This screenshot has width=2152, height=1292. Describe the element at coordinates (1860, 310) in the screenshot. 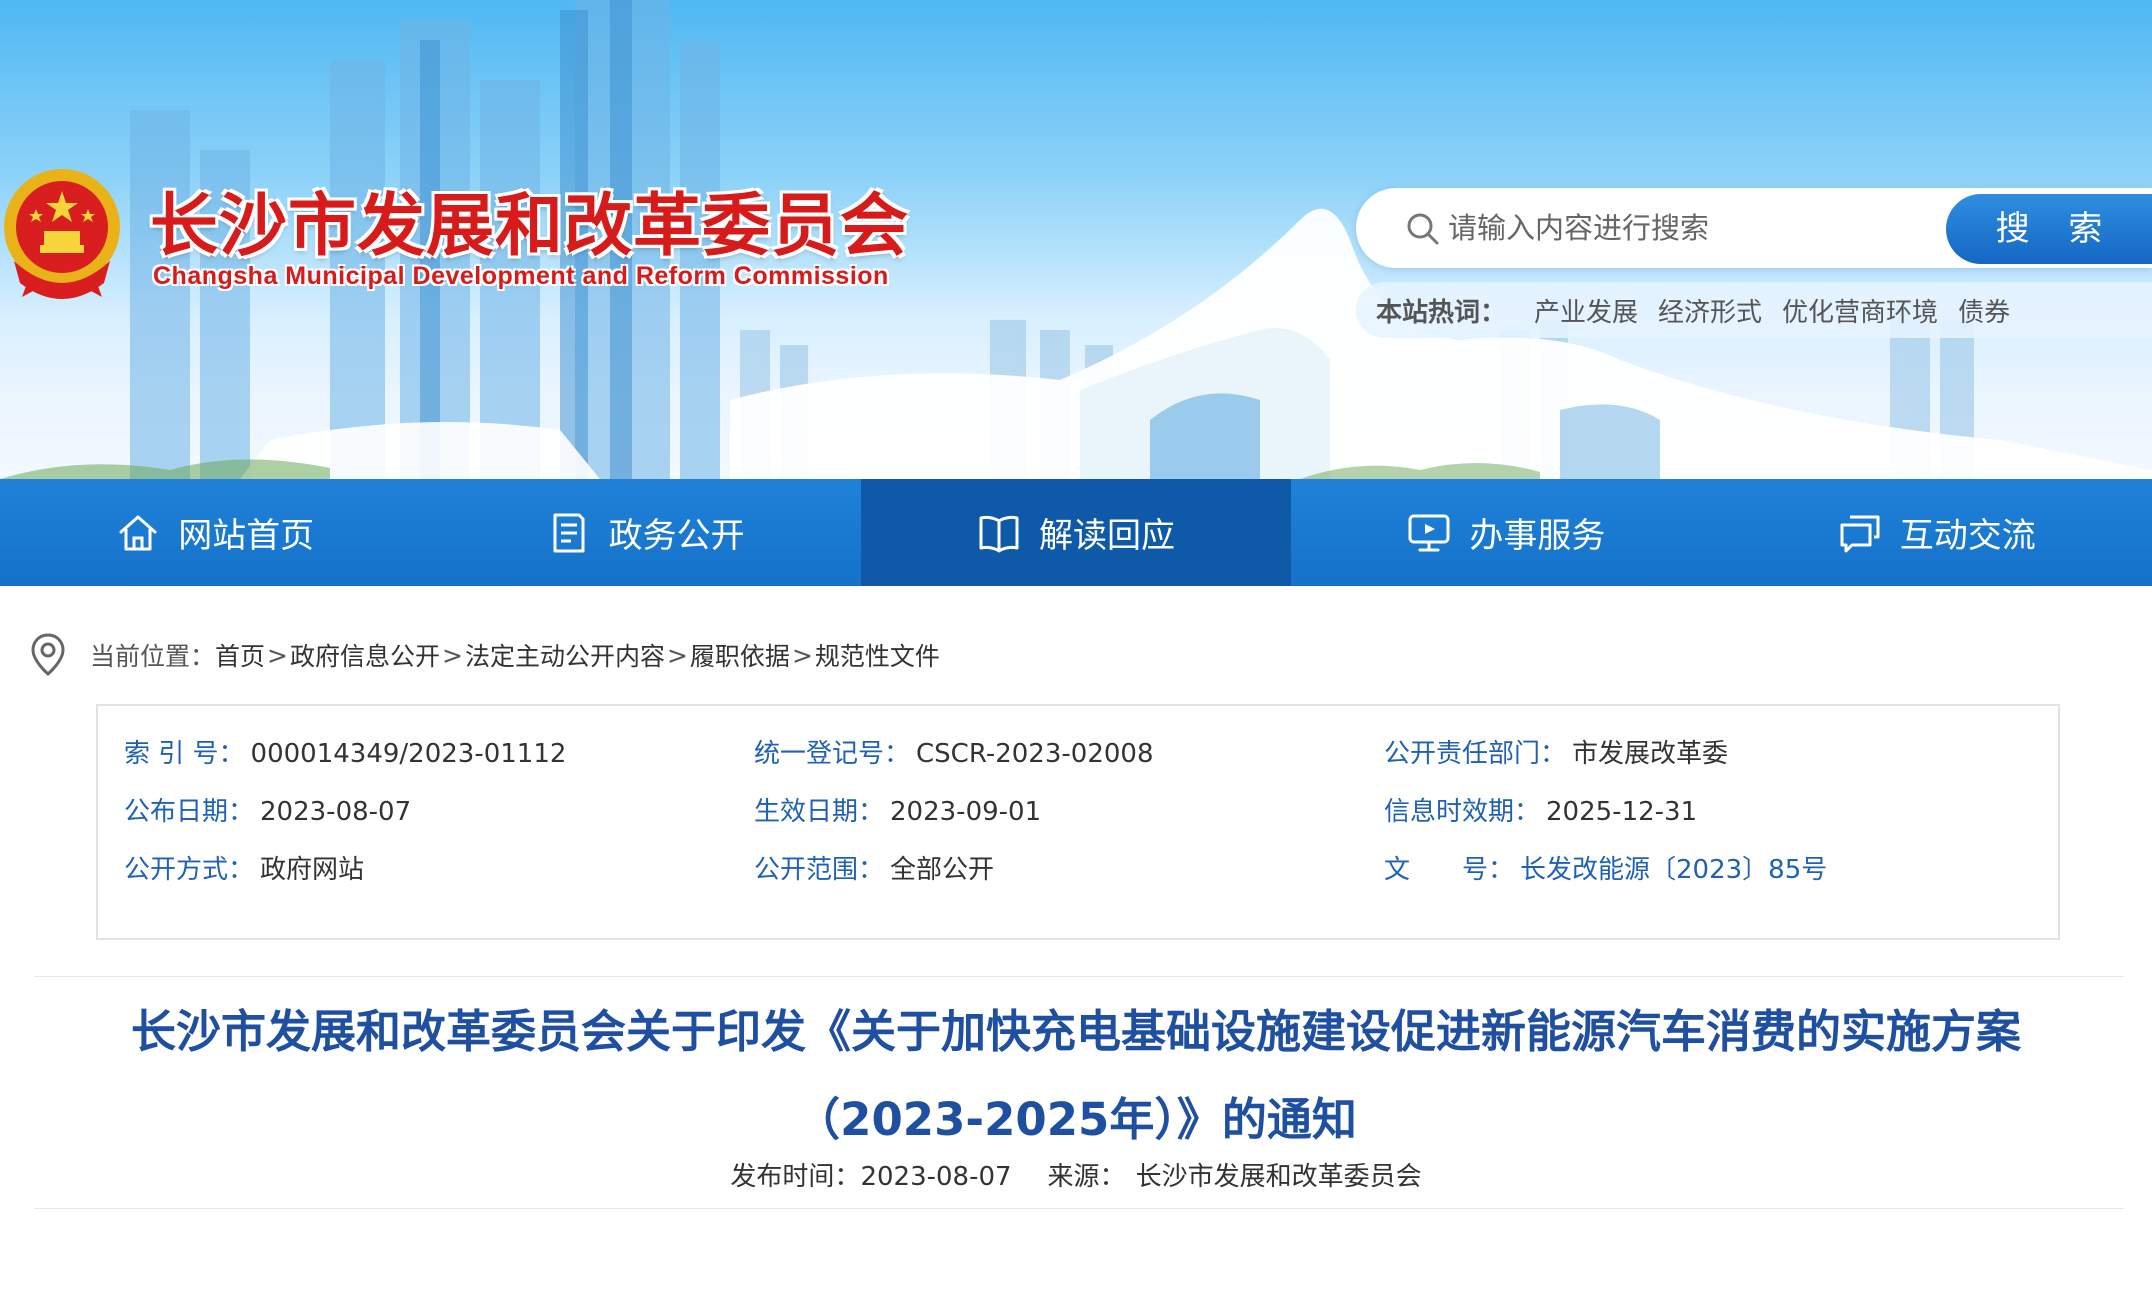

I see `hot-keyword-link: 优化营商环境` at that location.